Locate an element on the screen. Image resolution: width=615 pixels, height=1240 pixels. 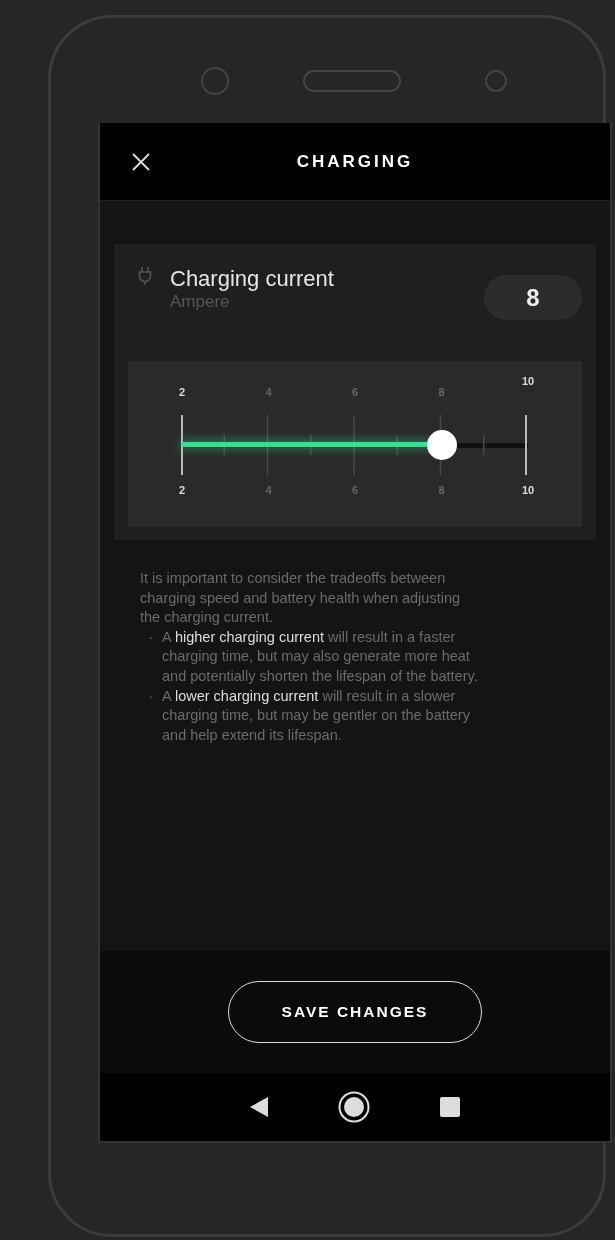
plug-icon is located at coordinates (145, 276).